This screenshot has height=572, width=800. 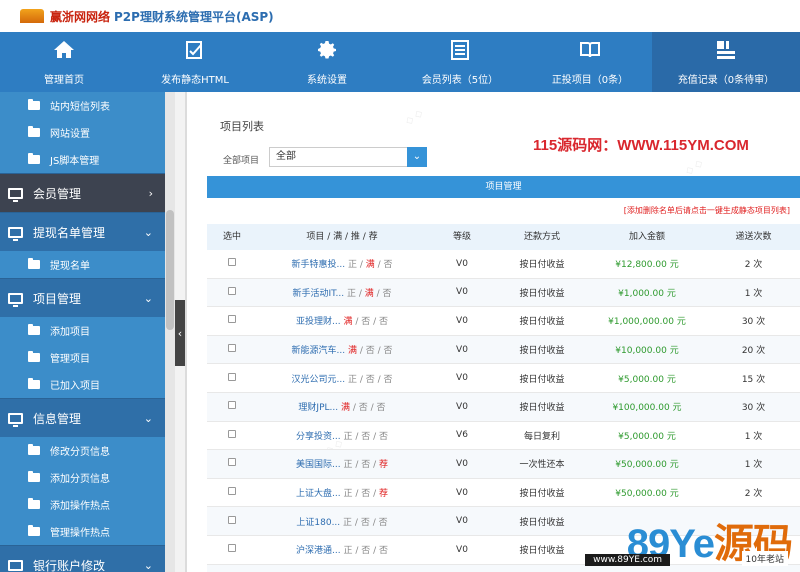 I want to click on sidebar-subitem: 提现名单, so click(x=82, y=264).